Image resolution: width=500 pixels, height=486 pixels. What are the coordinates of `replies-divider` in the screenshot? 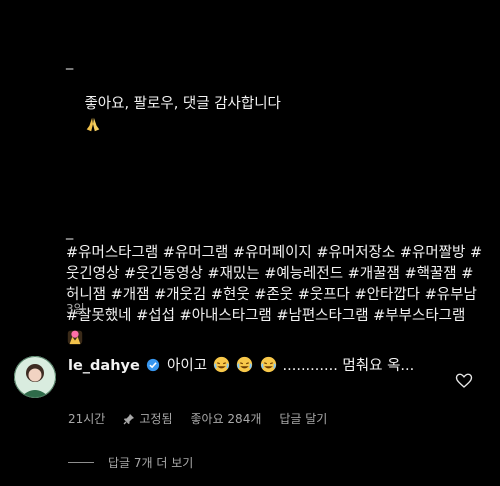 It's located at (81, 462).